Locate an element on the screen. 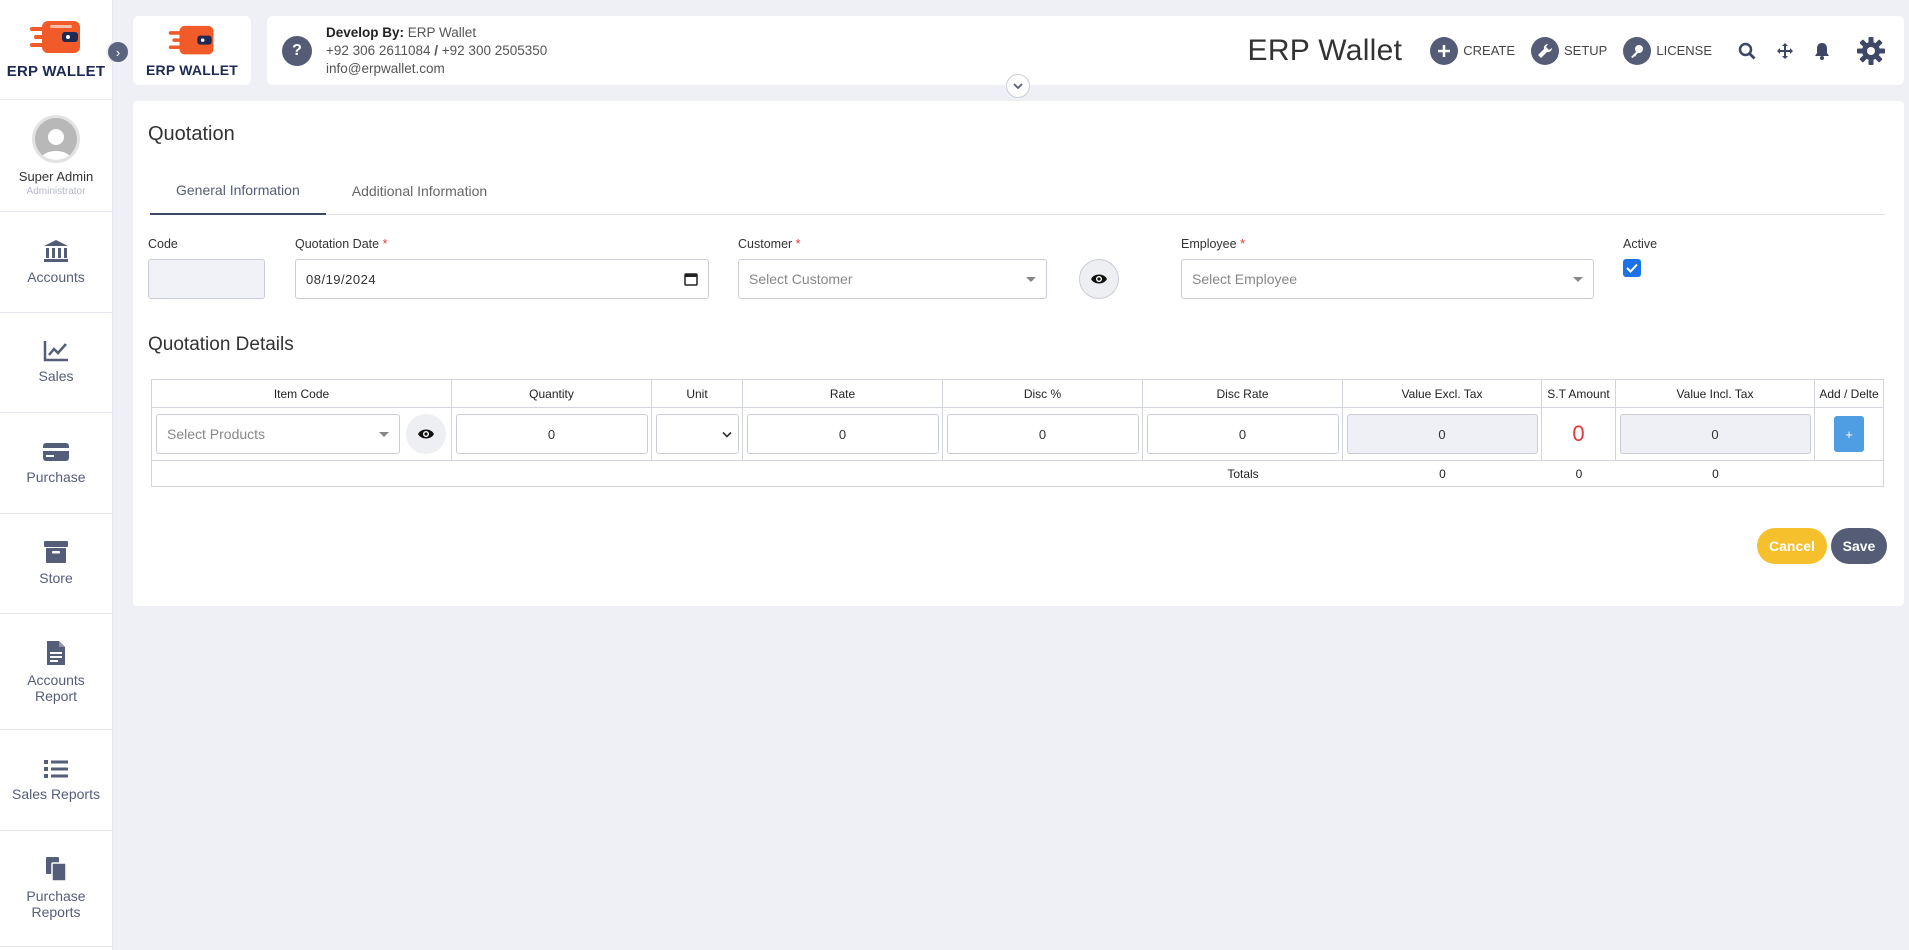  quantity-input: 0 is located at coordinates (551, 434).